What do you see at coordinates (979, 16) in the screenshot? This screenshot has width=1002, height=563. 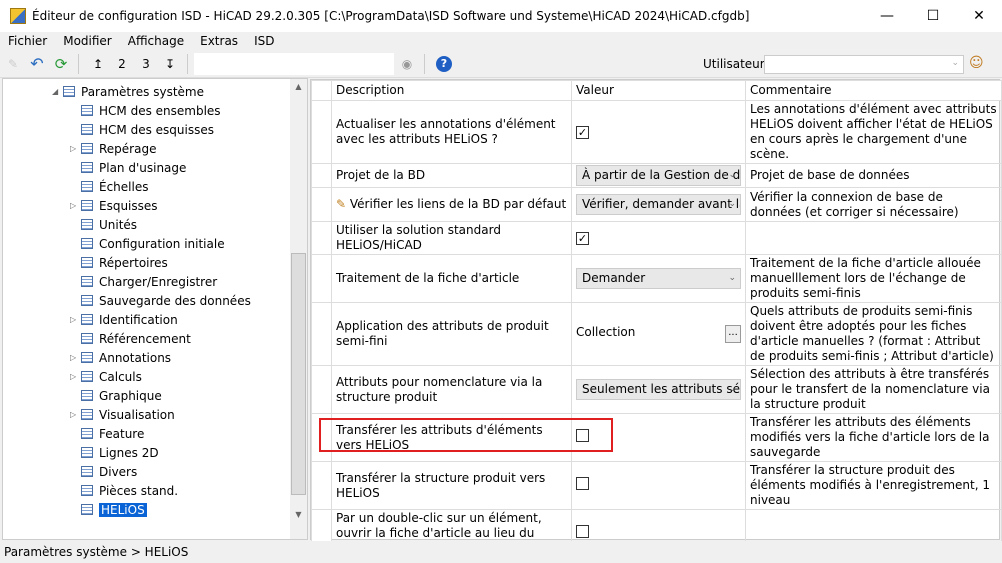 I see `close-button: ✕` at bounding box center [979, 16].